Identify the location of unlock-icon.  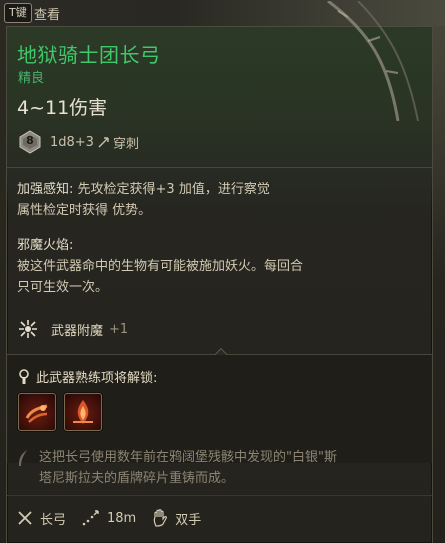
(24, 376).